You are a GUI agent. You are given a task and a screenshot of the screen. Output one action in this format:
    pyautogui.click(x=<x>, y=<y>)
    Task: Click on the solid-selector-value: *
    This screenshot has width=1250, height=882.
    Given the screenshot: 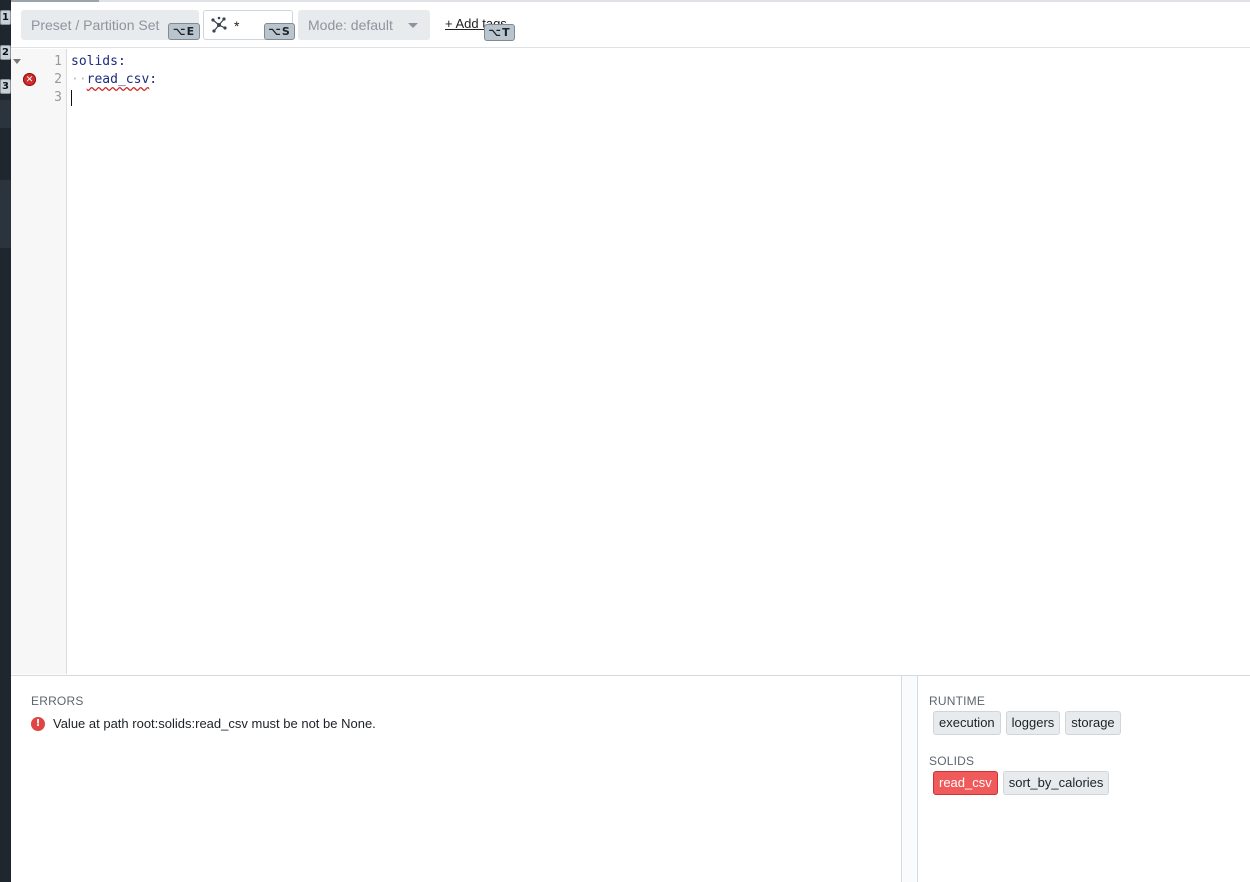 What is the action you would take?
    pyautogui.click(x=237, y=26)
    